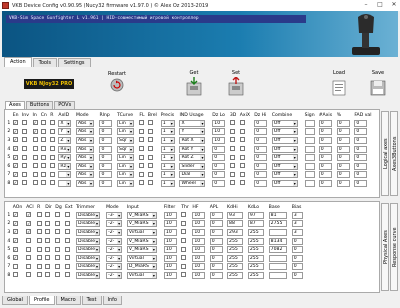 The image size is (400, 308). Describe the element at coordinates (126, 183) in the screenshot. I see `tcurve-select: Lin` at that location.